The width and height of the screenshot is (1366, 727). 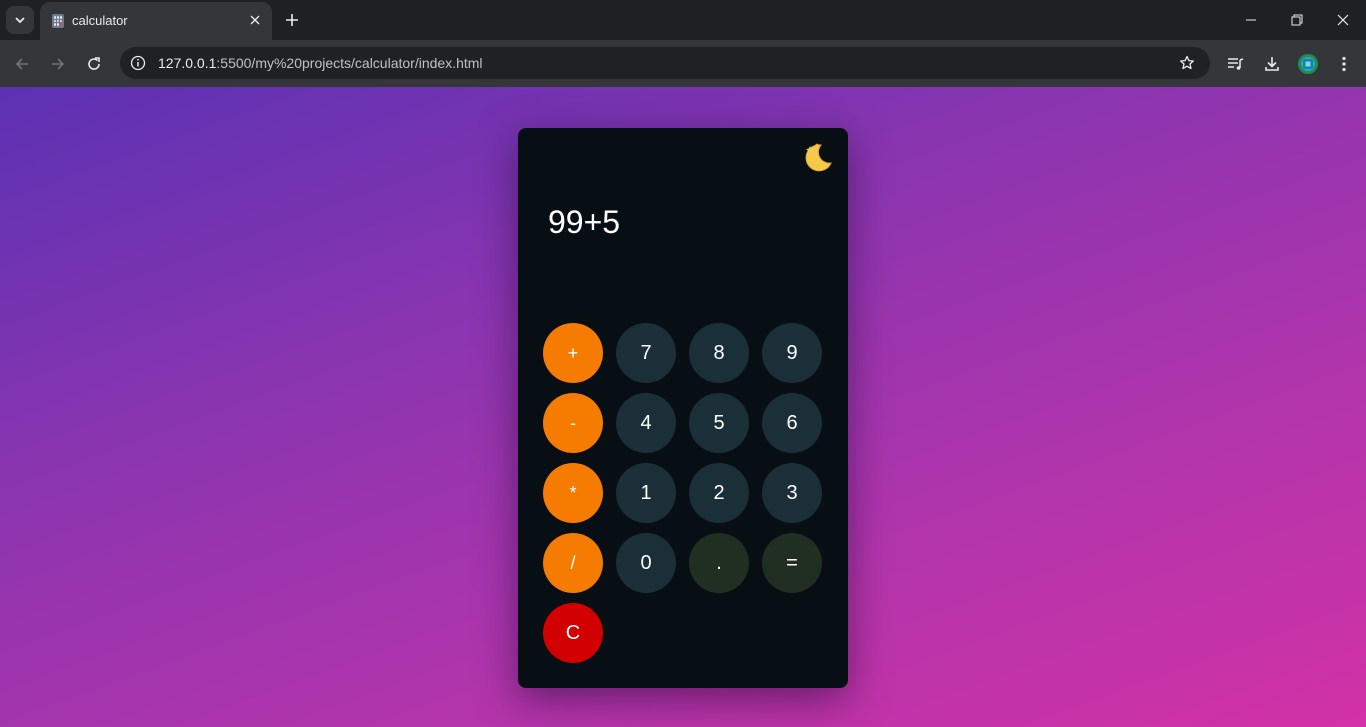 I want to click on close-window-button, so click(x=1343, y=20).